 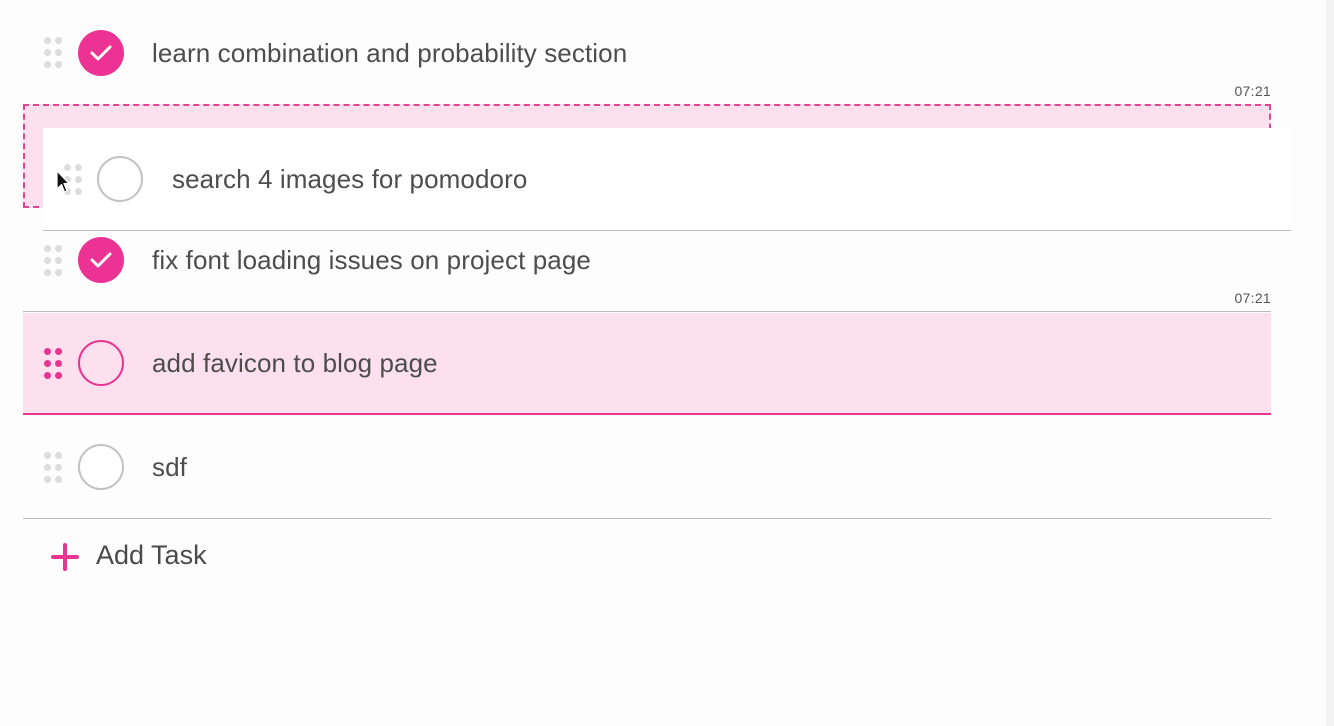 I want to click on task-label: fix font loading issues on project page, so click(x=371, y=260).